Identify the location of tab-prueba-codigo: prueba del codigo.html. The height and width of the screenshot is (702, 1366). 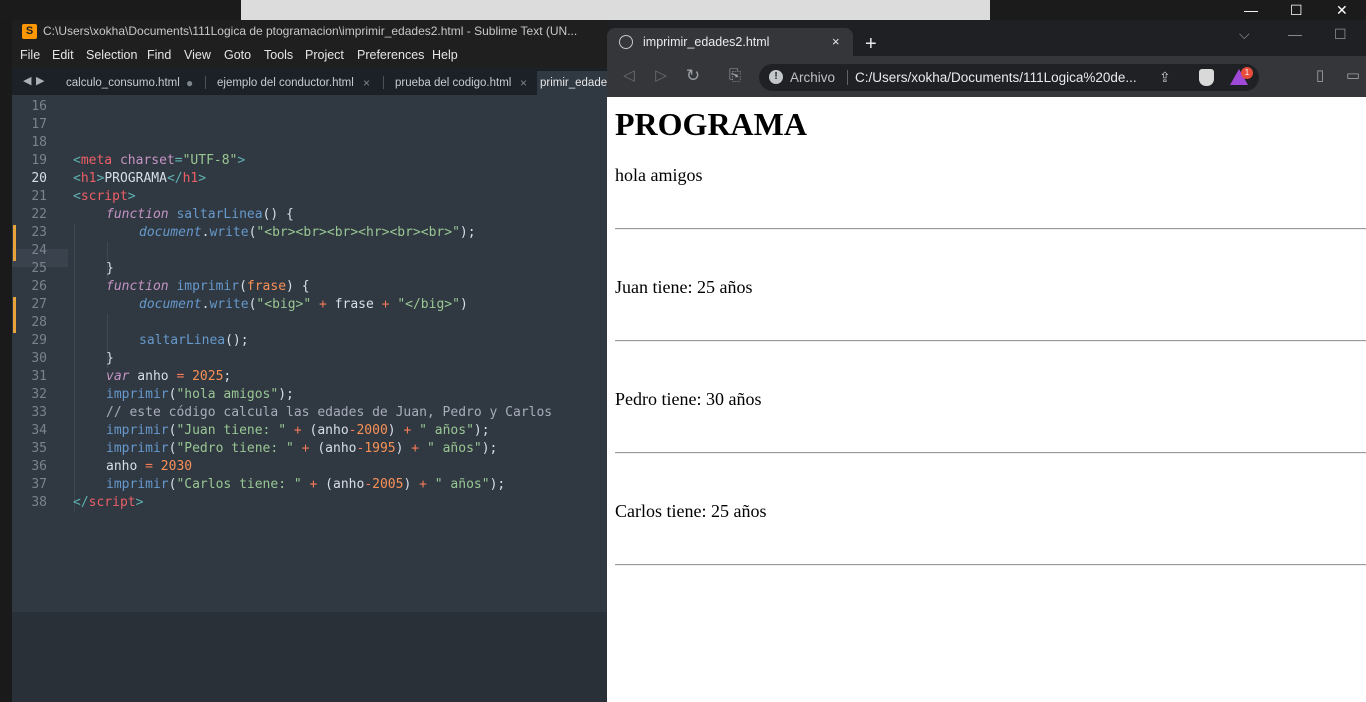
(453, 83).